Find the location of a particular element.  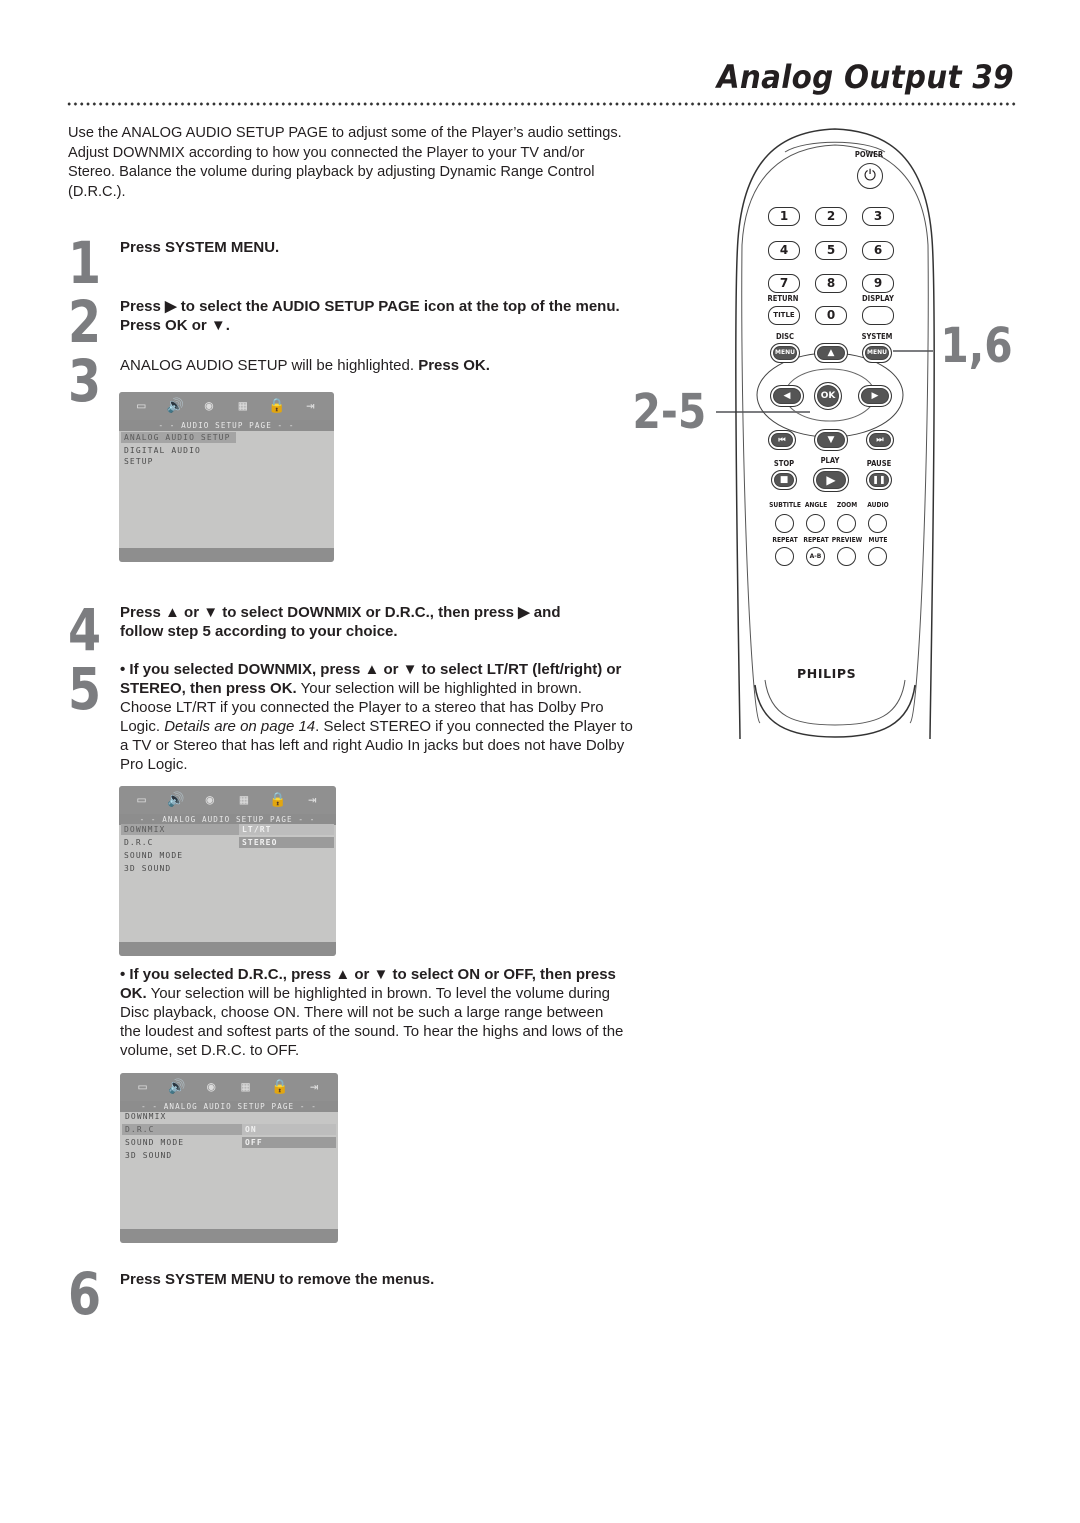

number-3-button: 3 is located at coordinates (878, 216).